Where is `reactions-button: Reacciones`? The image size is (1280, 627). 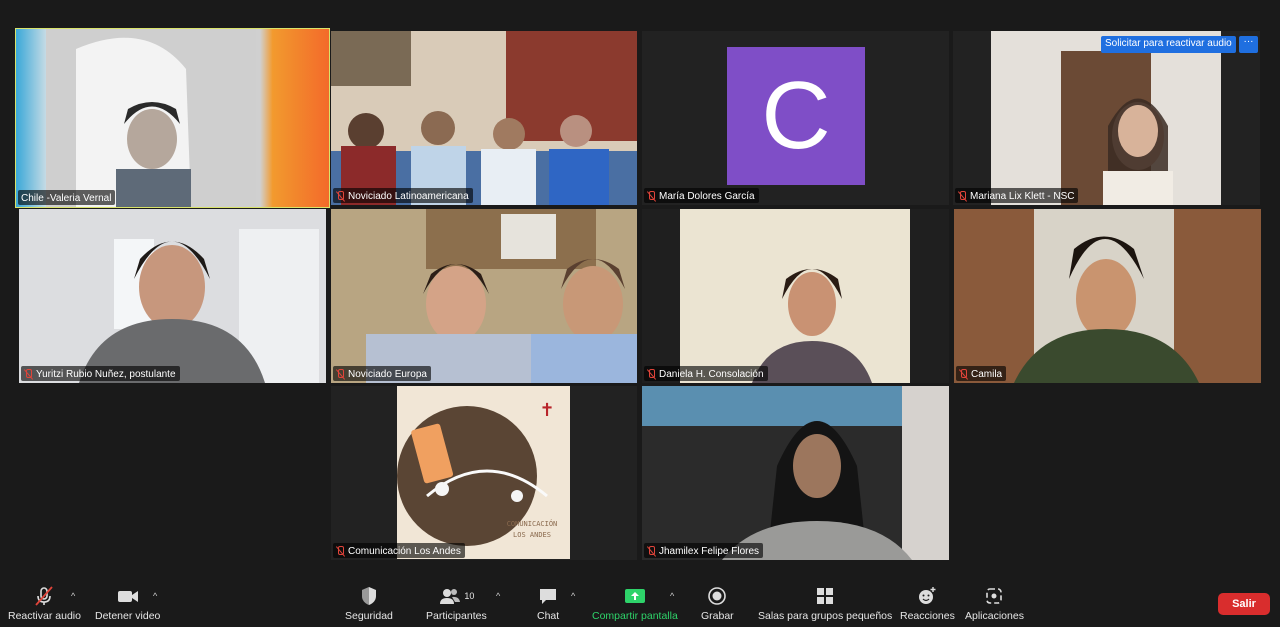 reactions-button: Reacciones is located at coordinates (927, 603).